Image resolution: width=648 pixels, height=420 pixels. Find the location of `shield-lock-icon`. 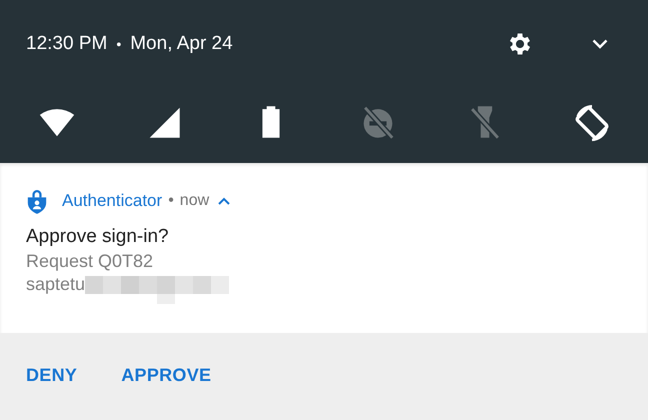

shield-lock-icon is located at coordinates (37, 201).